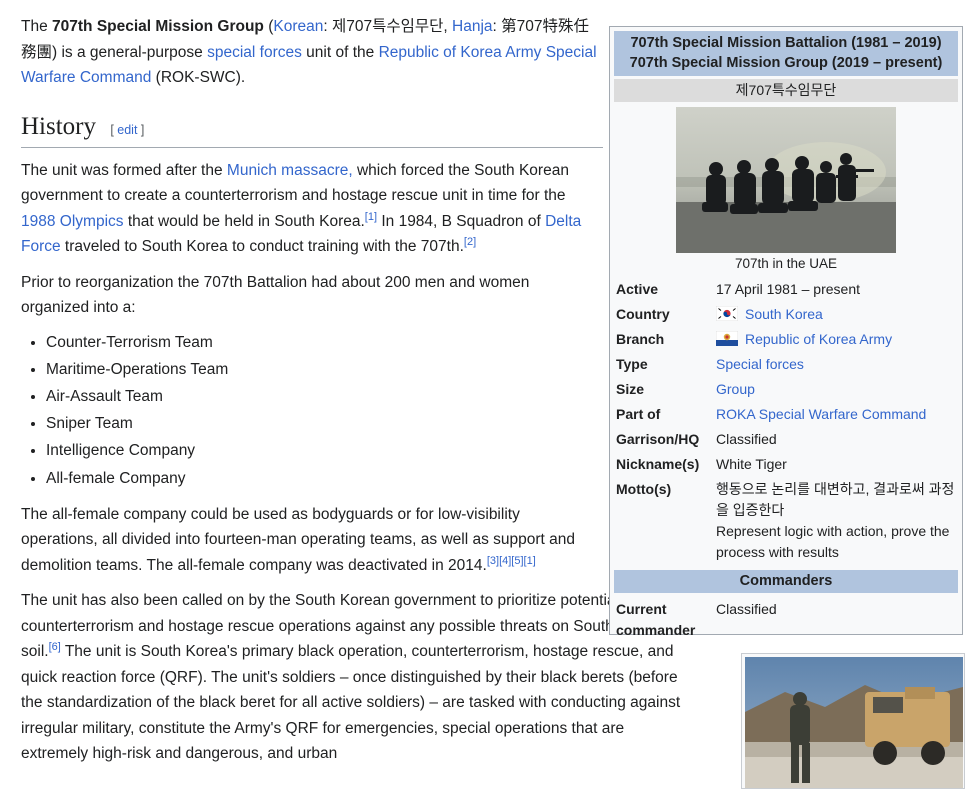  What do you see at coordinates (290, 170) in the screenshot?
I see `munich-massacre-link: Munich massacre,` at bounding box center [290, 170].